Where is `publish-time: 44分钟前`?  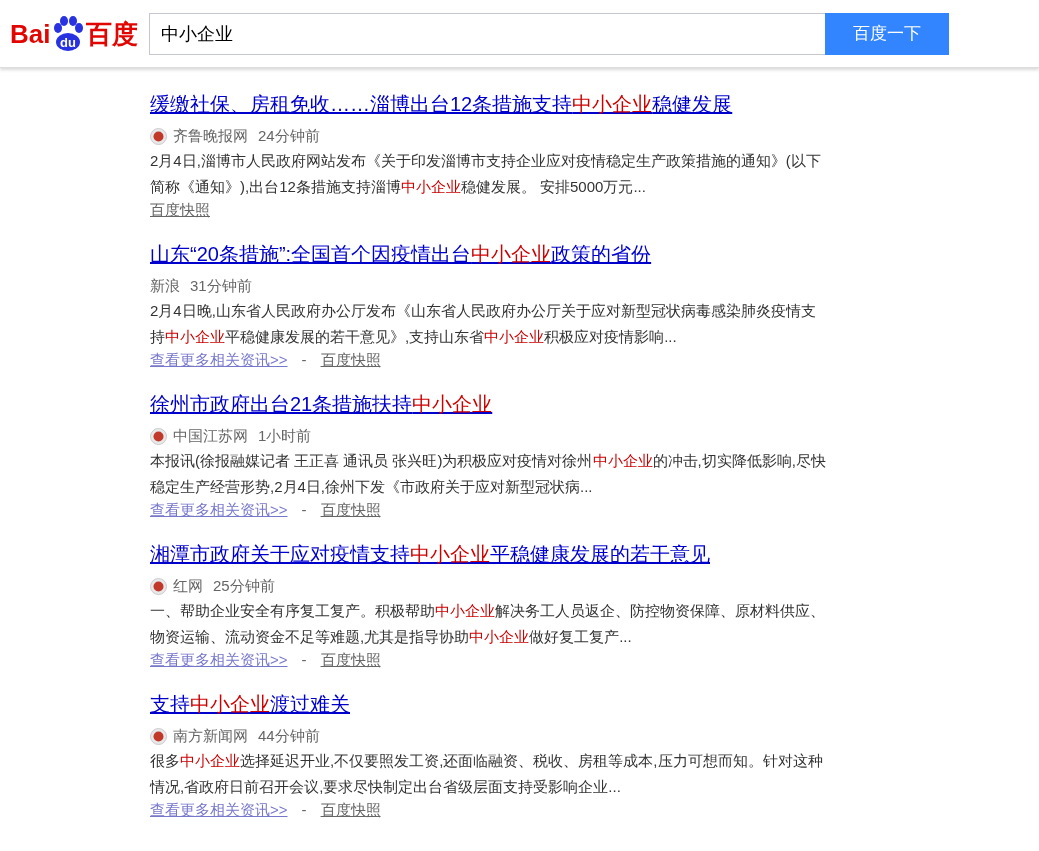 publish-time: 44分钟前 is located at coordinates (289, 736).